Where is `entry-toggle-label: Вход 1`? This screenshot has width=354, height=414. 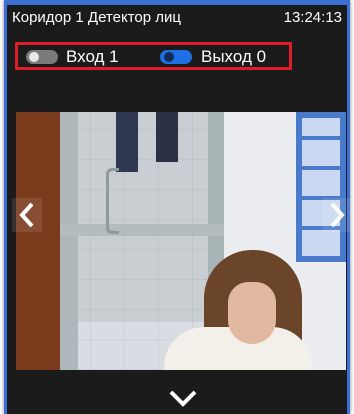
entry-toggle-label: Вход 1 is located at coordinates (92, 56).